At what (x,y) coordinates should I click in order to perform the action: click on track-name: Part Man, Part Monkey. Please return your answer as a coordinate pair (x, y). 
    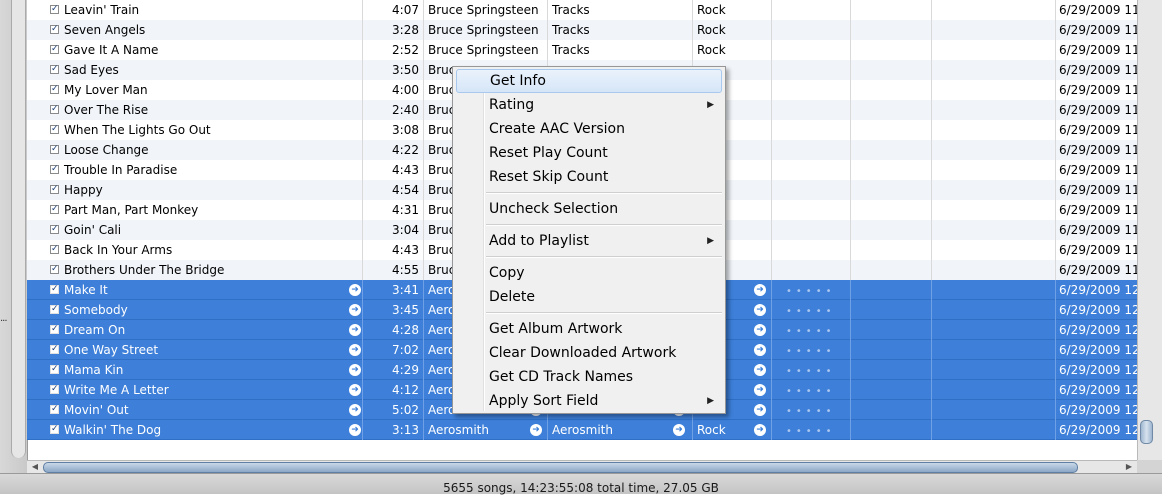
    Looking at the image, I should click on (195, 210).